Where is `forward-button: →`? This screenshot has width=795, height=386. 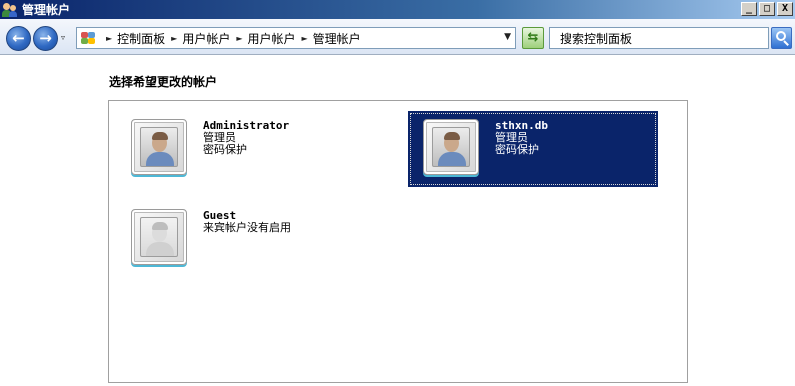 forward-button: → is located at coordinates (45, 38).